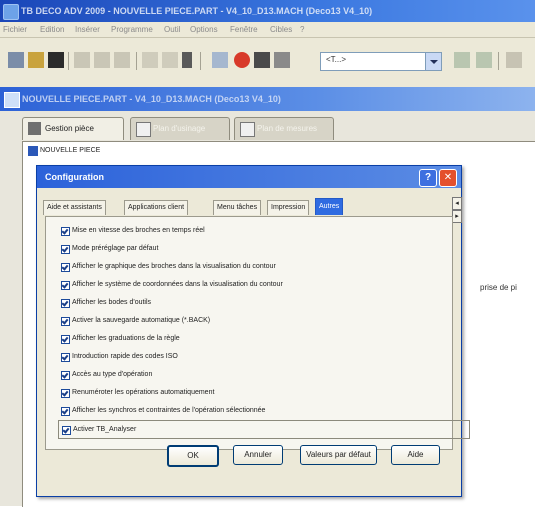  Describe the element at coordinates (172, 29) in the screenshot. I see `menu-tool: Outil` at that location.